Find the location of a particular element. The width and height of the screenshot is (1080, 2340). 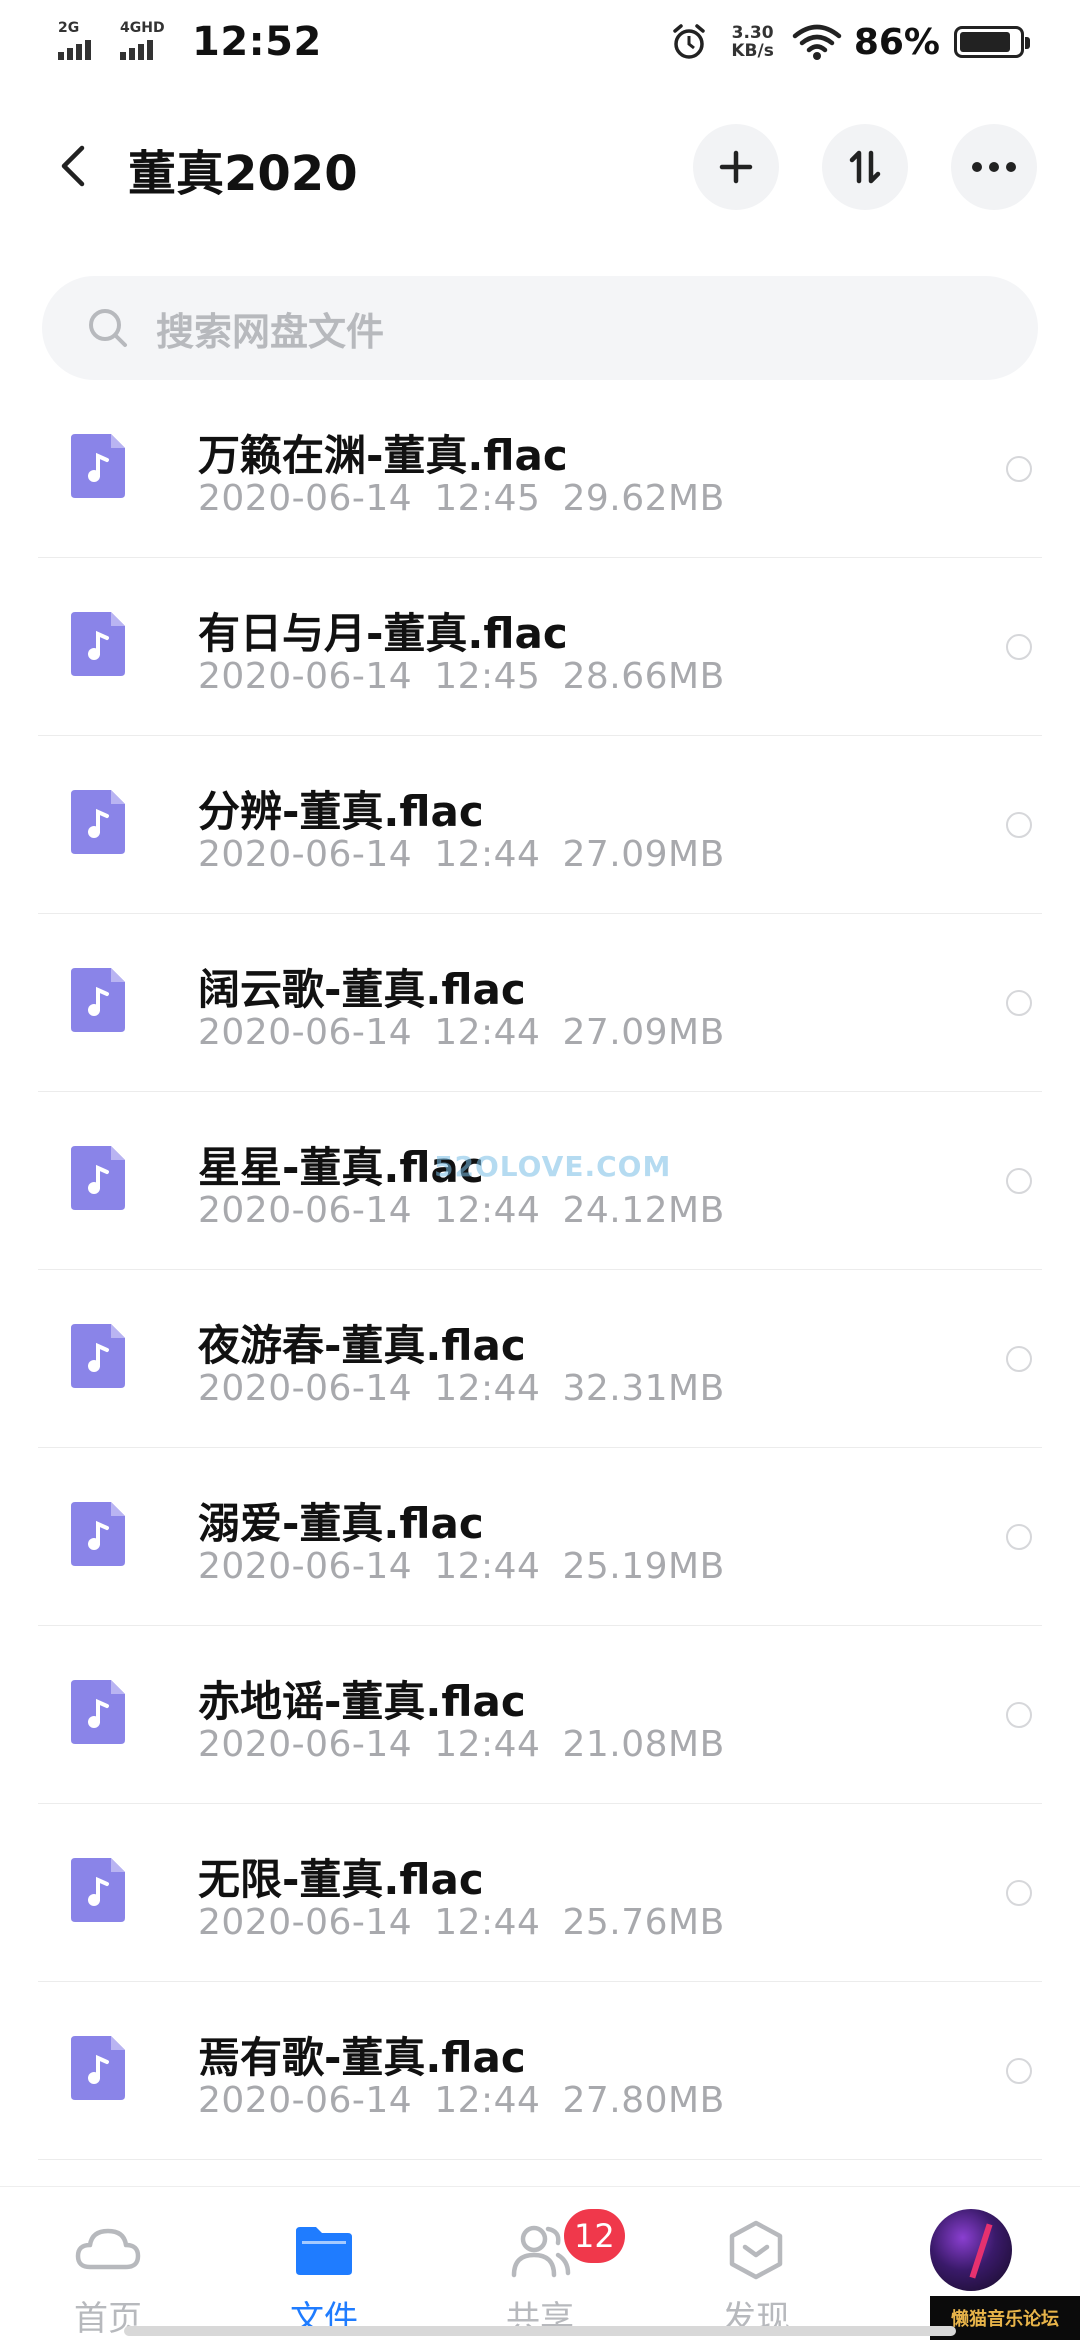

file-meta: 2020-06-14 12:44 32.31MB is located at coordinates (461, 1388).